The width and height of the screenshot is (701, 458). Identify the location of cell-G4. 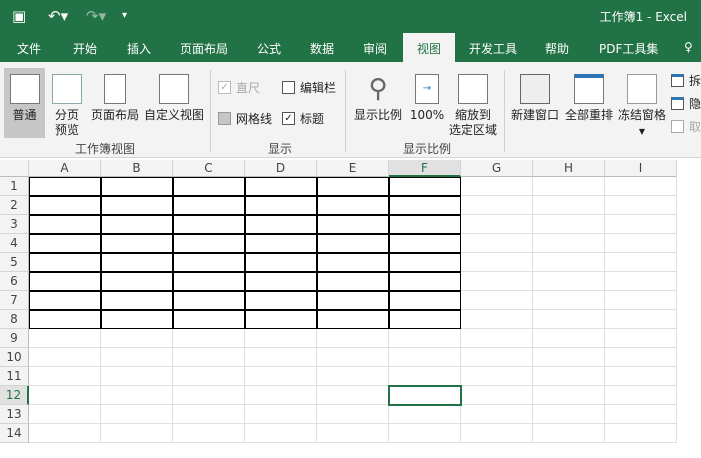
(497, 243).